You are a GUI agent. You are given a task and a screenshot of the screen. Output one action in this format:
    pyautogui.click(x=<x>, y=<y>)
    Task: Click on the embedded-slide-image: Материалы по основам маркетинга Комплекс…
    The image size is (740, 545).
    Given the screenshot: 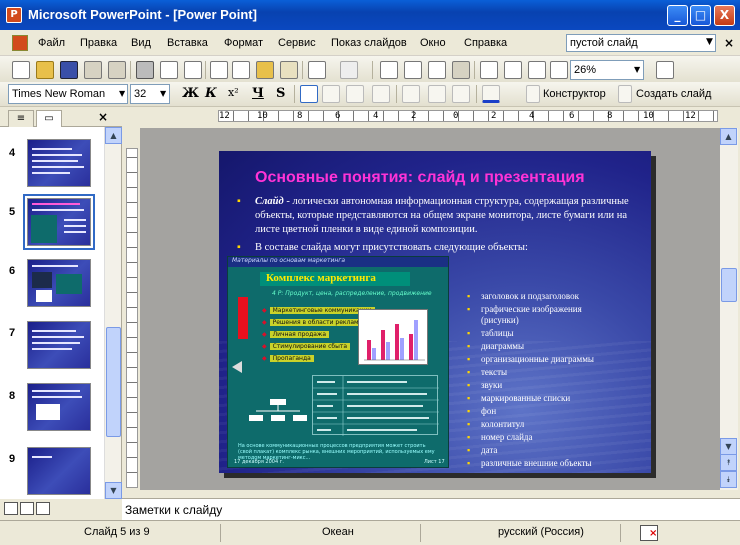 What is the action you would take?
    pyautogui.click(x=338, y=362)
    